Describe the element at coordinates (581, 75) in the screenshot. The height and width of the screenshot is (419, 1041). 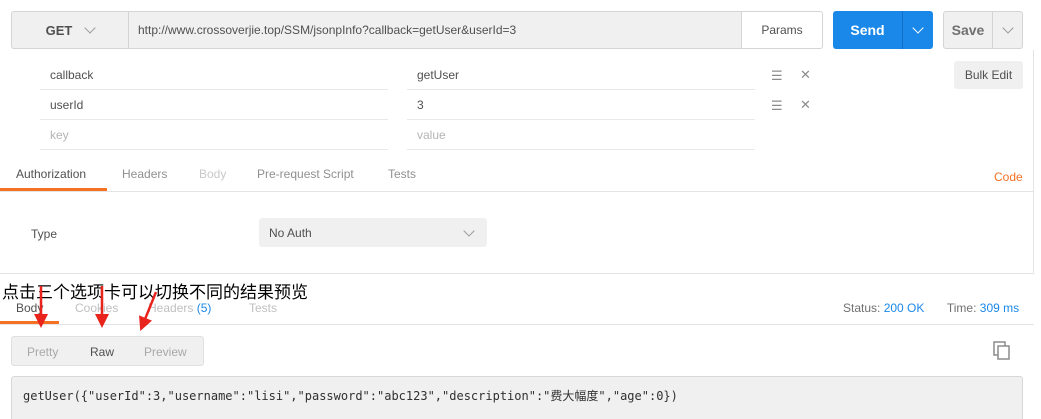
I see `param-value-input: getUser` at that location.